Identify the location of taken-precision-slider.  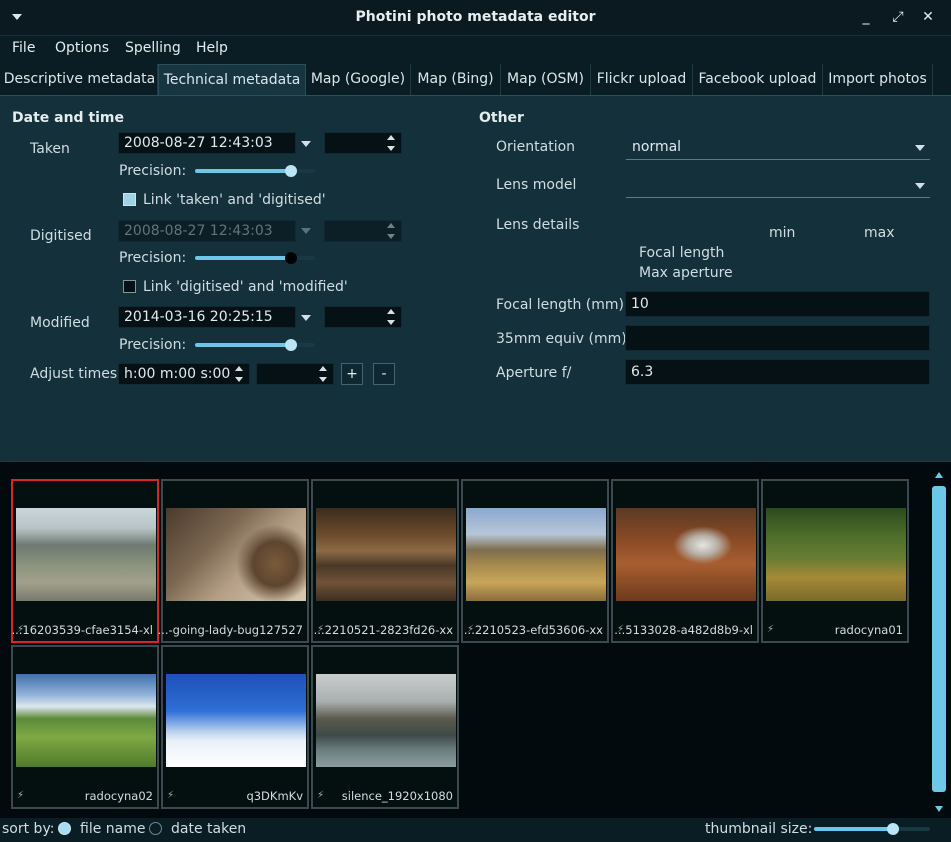
(243, 171).